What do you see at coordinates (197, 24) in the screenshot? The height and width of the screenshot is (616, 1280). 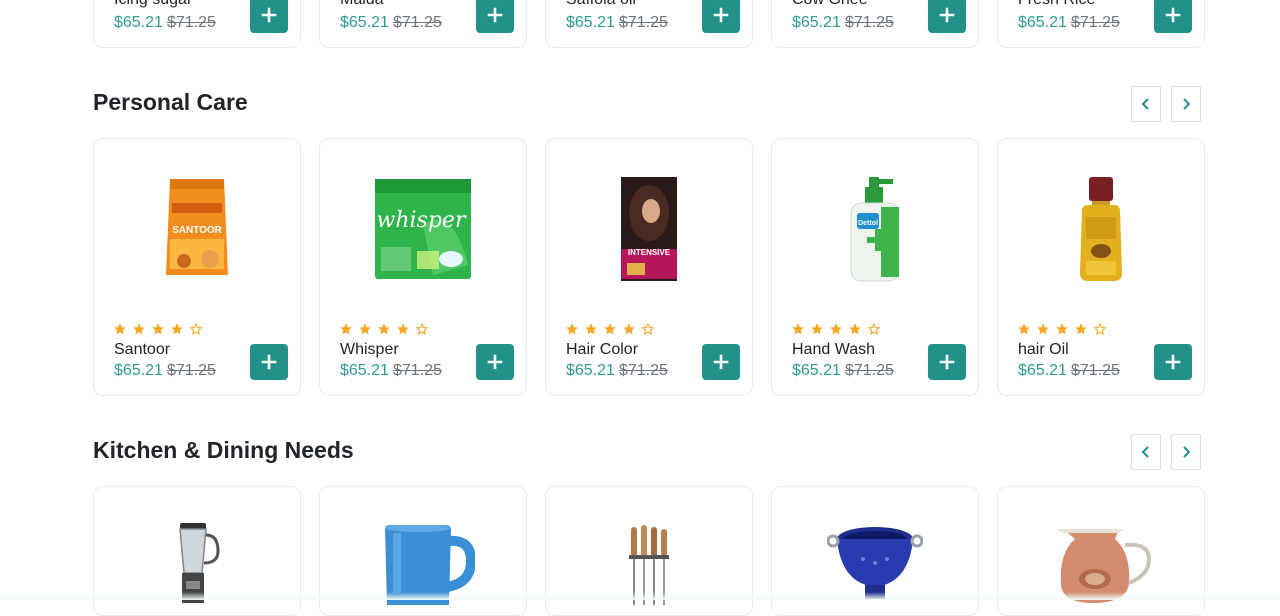 I see `product-card: Icing sugar $65.21$71.25` at bounding box center [197, 24].